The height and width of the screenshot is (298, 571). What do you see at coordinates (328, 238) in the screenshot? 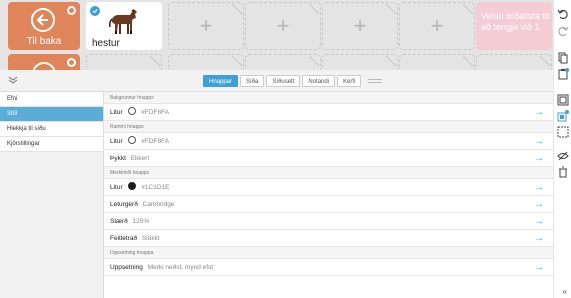
I see `bold-row: Feitletrað Slökkt →` at bounding box center [328, 238].